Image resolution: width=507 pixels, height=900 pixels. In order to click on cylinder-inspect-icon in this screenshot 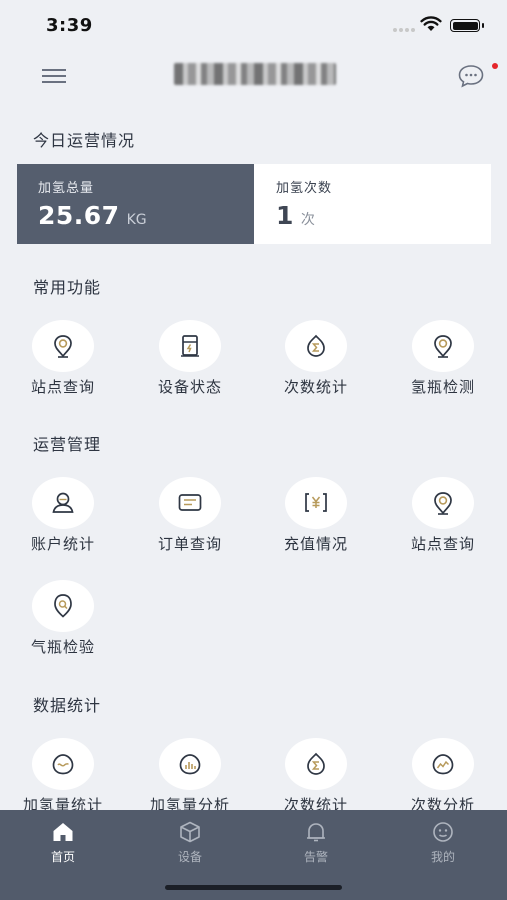, I will do `click(63, 606)`.